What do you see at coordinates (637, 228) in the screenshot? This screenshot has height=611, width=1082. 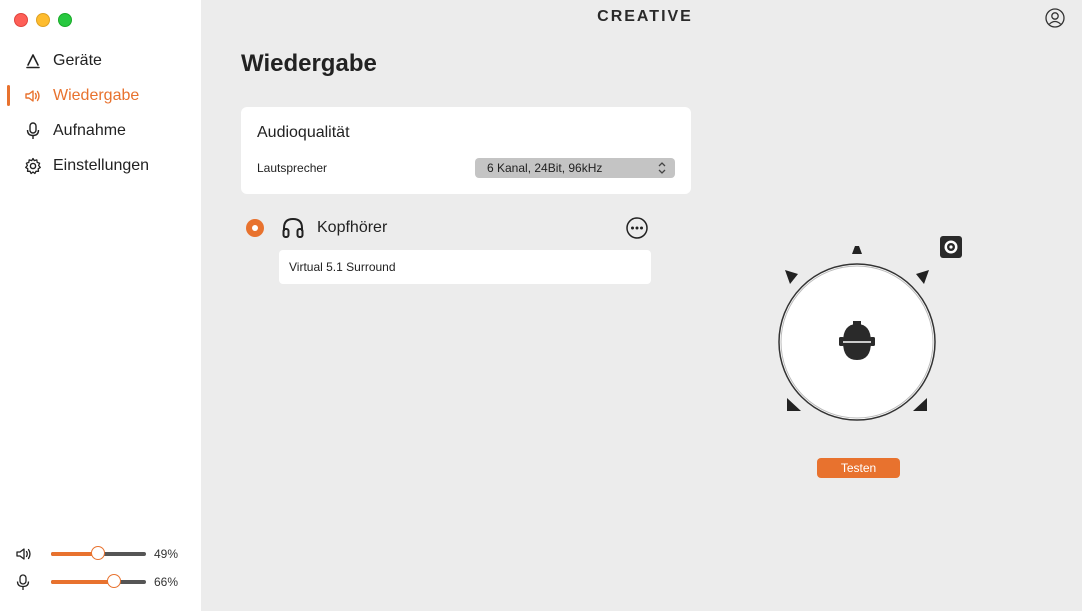 I see `more-options-icon` at bounding box center [637, 228].